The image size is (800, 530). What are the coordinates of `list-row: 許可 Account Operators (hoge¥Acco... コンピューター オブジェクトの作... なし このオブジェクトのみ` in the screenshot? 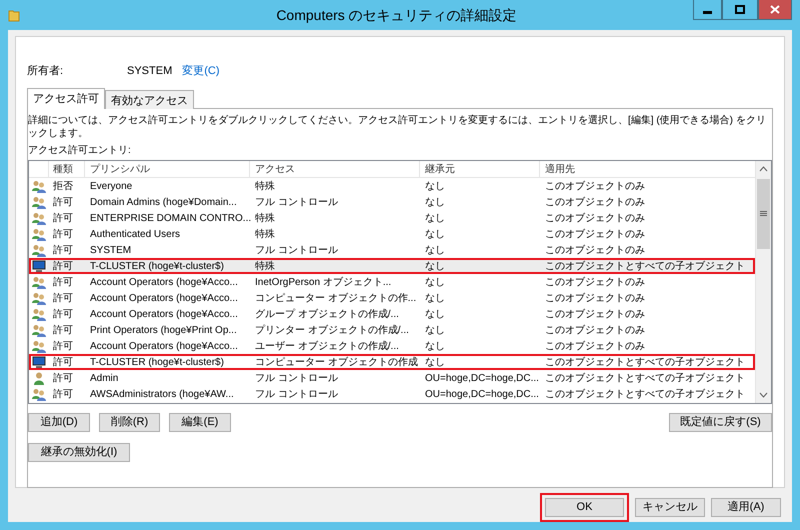 It's located at (392, 298).